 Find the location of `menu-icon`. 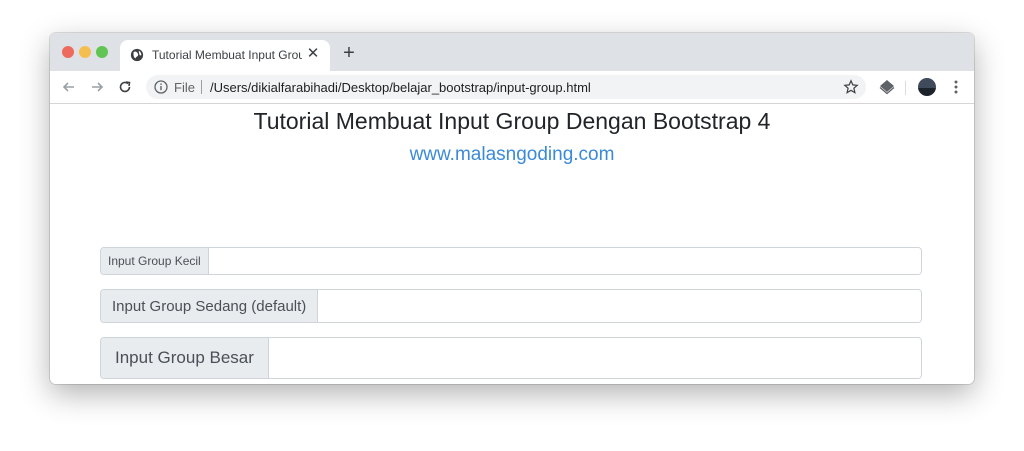

menu-icon is located at coordinates (956, 87).